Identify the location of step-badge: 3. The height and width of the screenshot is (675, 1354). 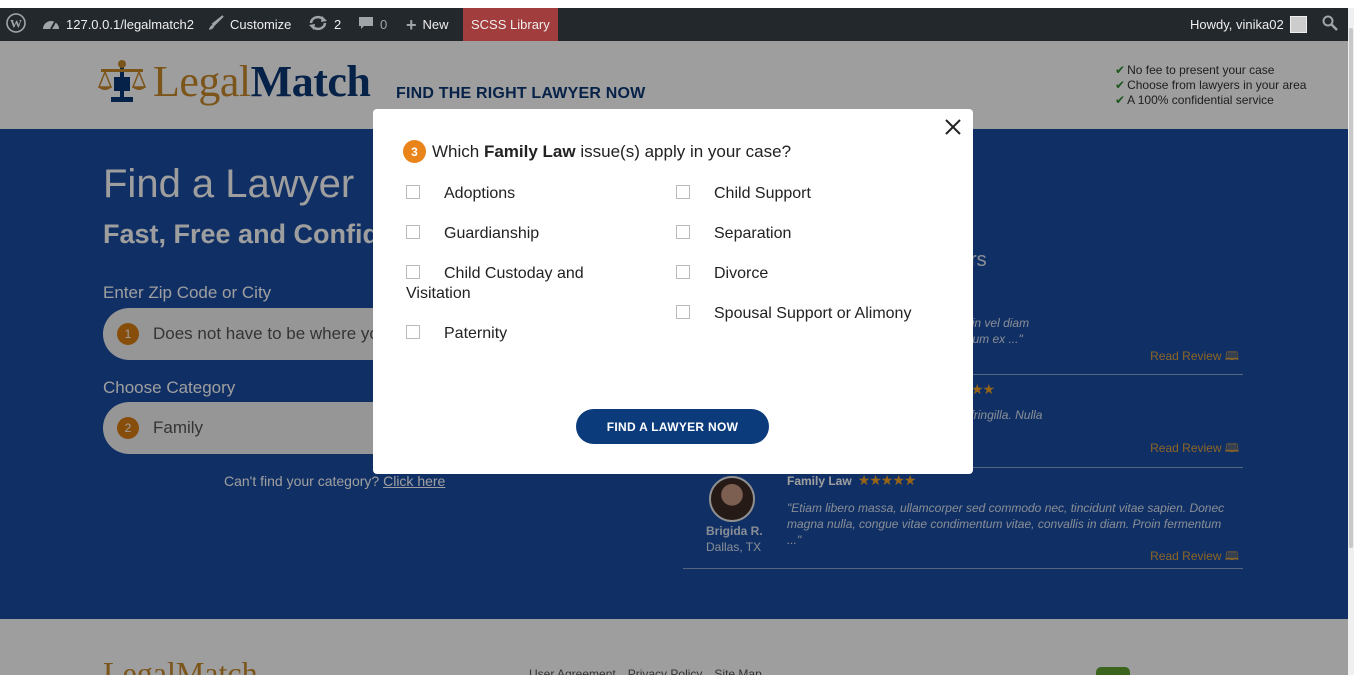
(414, 151).